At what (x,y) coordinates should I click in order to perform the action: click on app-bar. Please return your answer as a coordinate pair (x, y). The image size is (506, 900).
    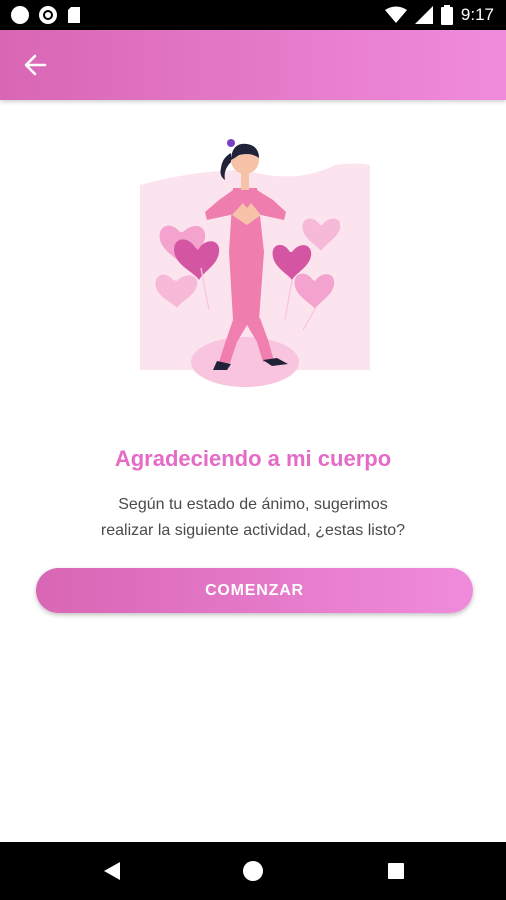
    Looking at the image, I should click on (253, 65).